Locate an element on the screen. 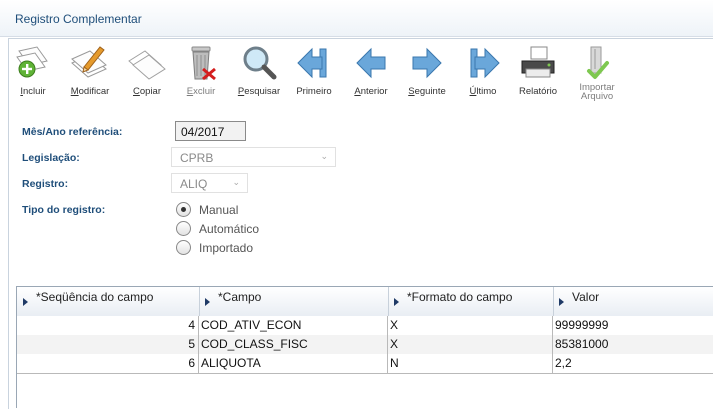  cell-sequencia: 4 is located at coordinates (108, 325).